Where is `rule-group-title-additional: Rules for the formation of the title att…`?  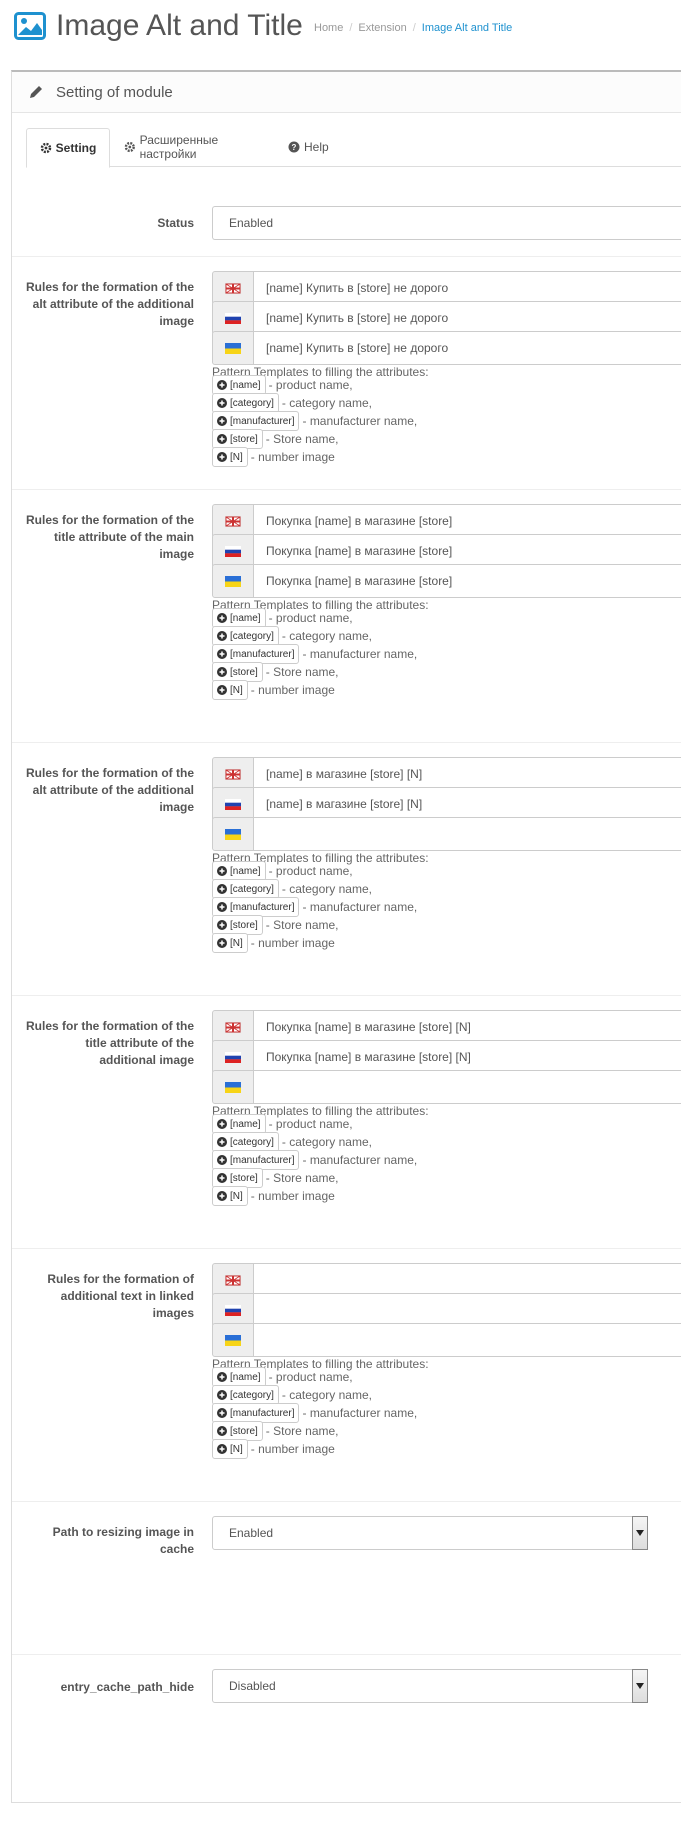
rule-group-title-additional: Rules for the formation of the title att… is located at coordinates (346, 1122).